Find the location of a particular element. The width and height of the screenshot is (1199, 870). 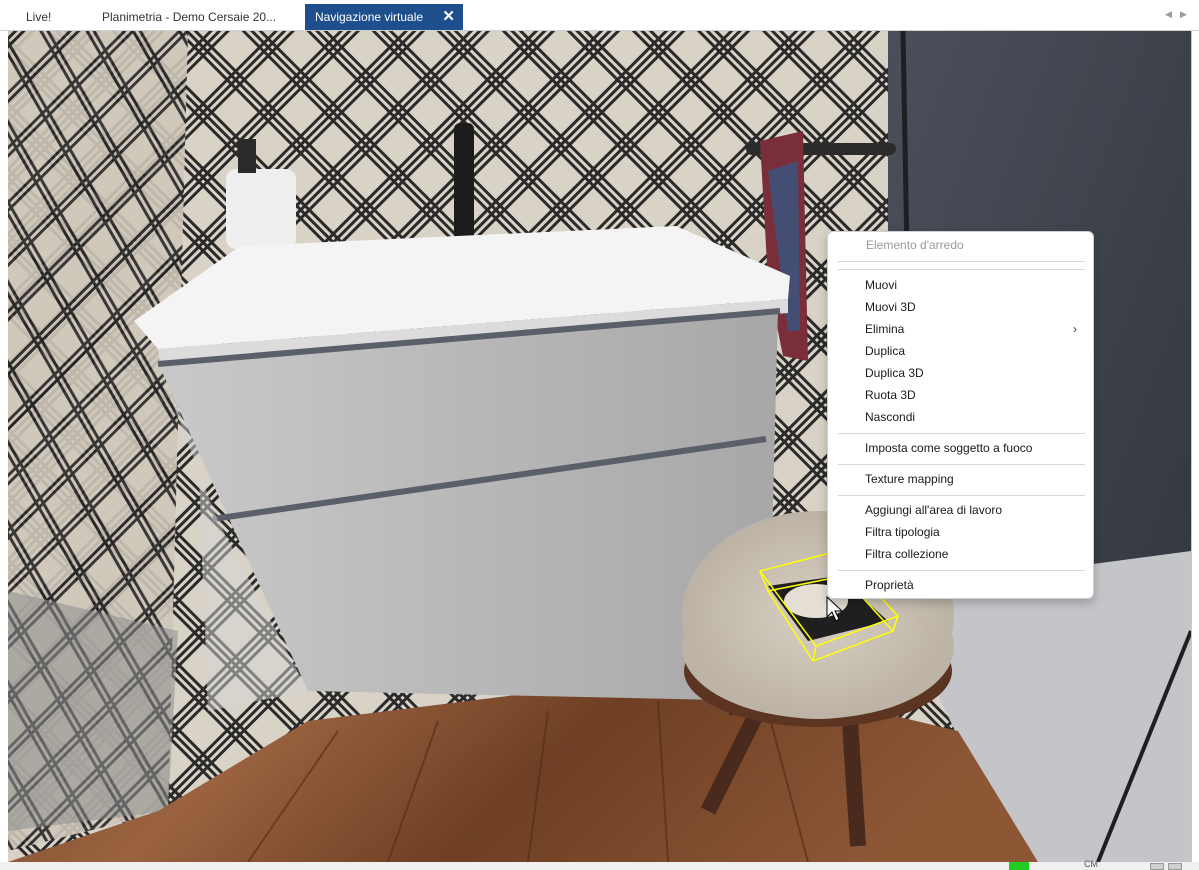

menu-item-label: Duplica is located at coordinates (885, 351).